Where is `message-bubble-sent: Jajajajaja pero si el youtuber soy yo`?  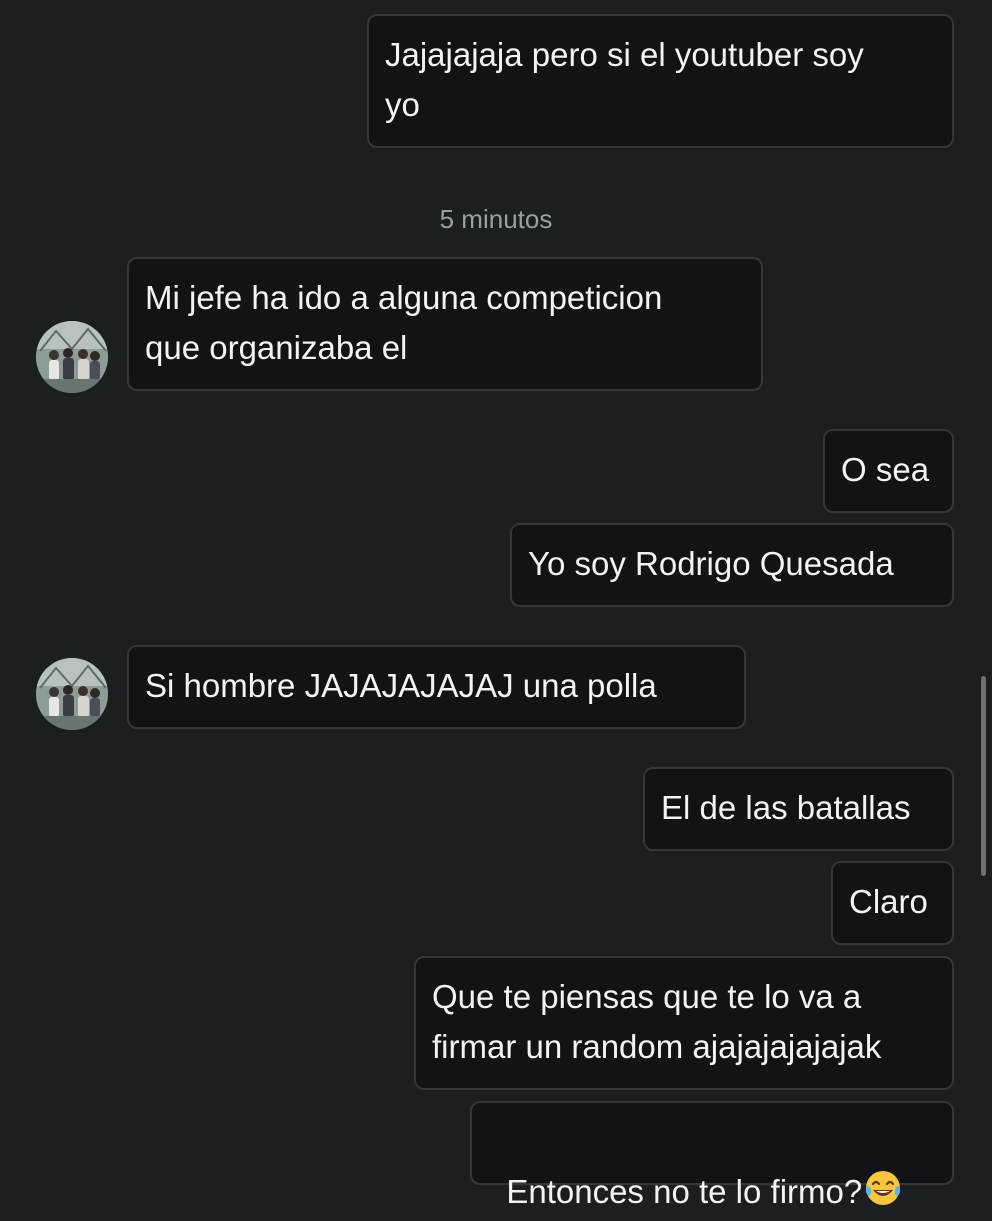
message-bubble-sent: Jajajajaja pero si el youtuber soy yo is located at coordinates (660, 81).